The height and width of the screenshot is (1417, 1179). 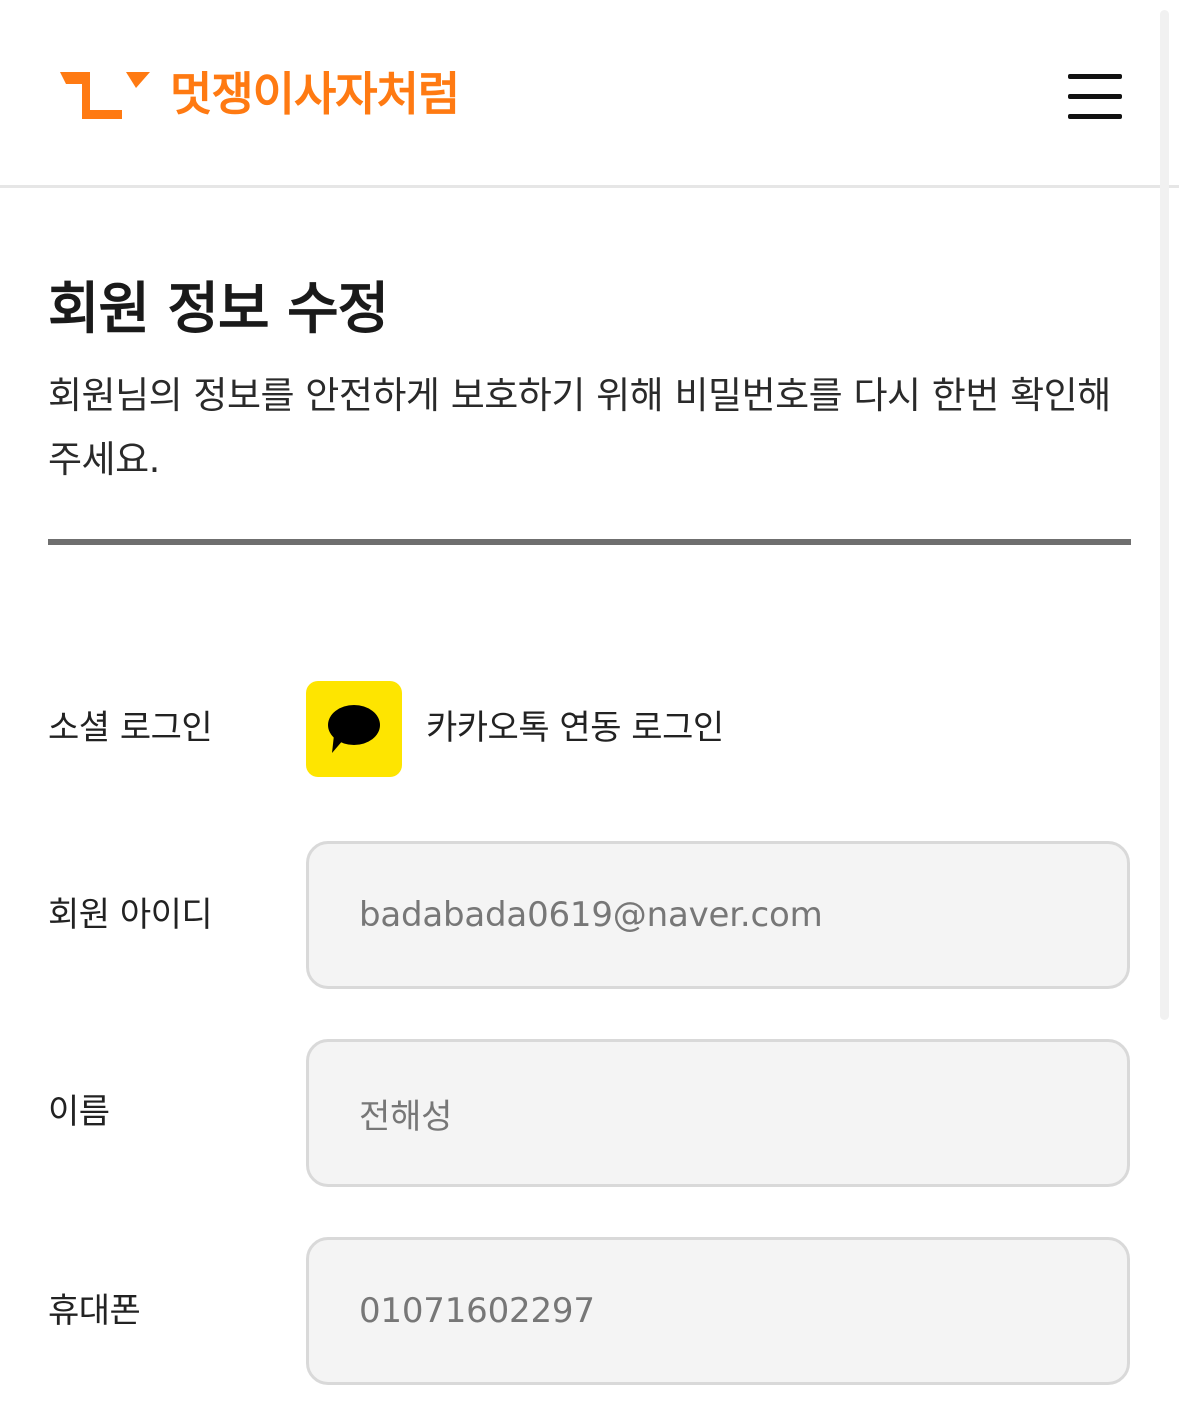 What do you see at coordinates (1164, 515) in the screenshot?
I see `scrollbar` at bounding box center [1164, 515].